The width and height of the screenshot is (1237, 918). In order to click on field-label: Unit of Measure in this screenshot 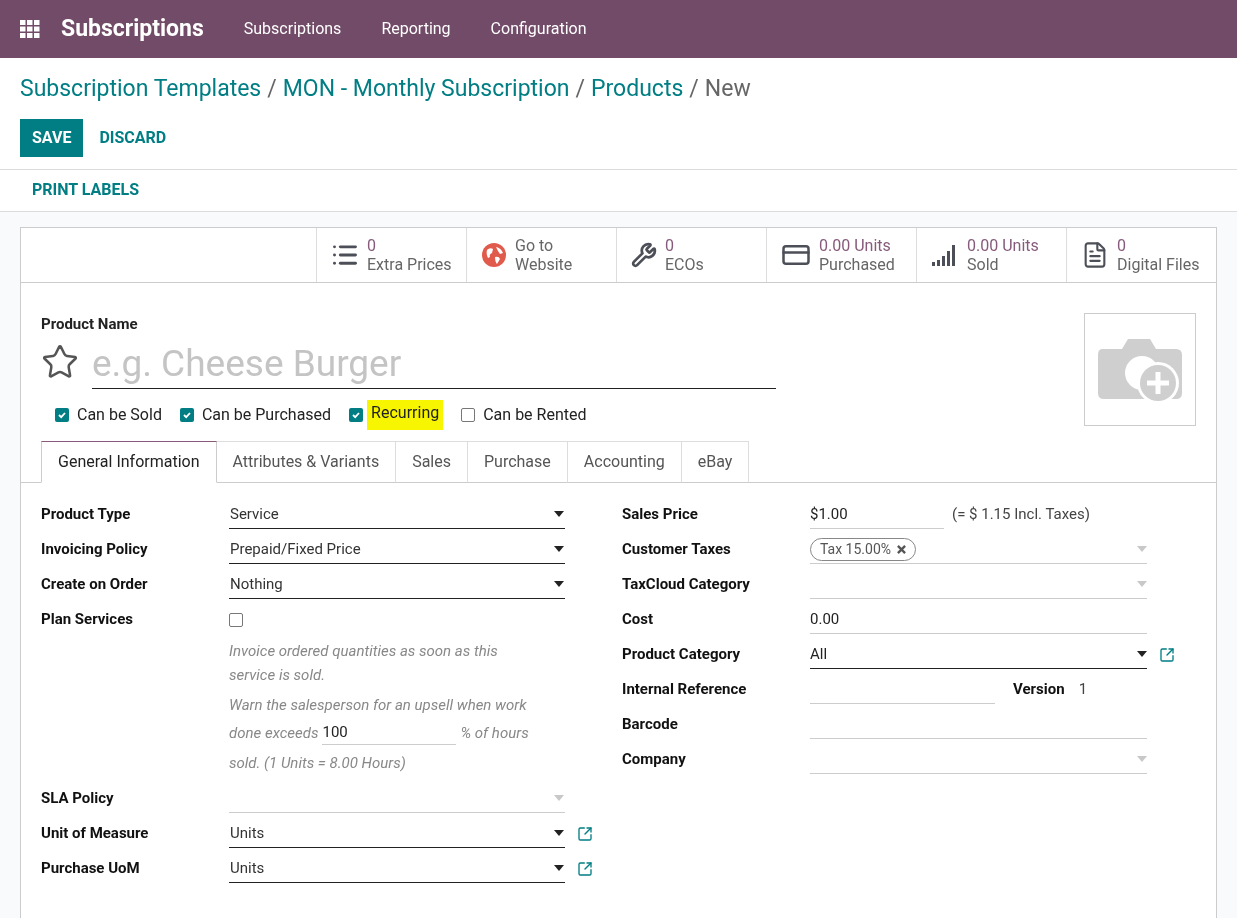, I will do `click(95, 834)`.